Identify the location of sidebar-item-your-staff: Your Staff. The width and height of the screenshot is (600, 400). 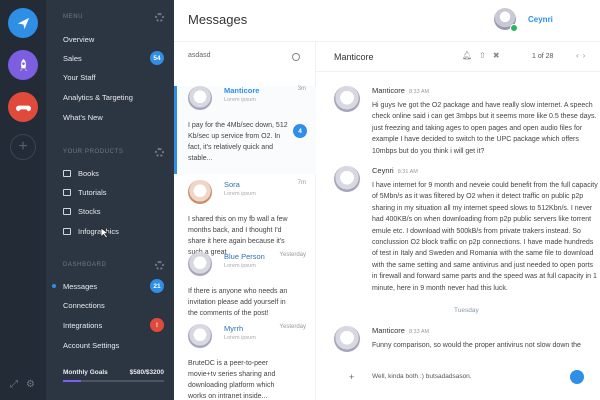
(110, 77).